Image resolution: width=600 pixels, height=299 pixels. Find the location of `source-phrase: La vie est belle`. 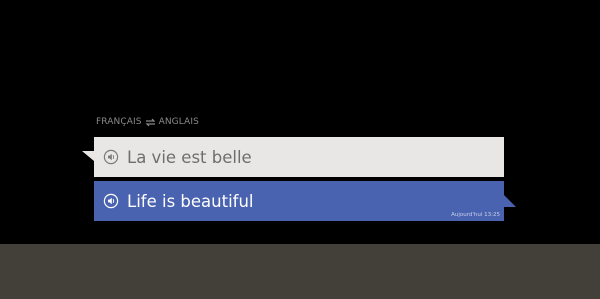

source-phrase: La vie est belle is located at coordinates (189, 157).